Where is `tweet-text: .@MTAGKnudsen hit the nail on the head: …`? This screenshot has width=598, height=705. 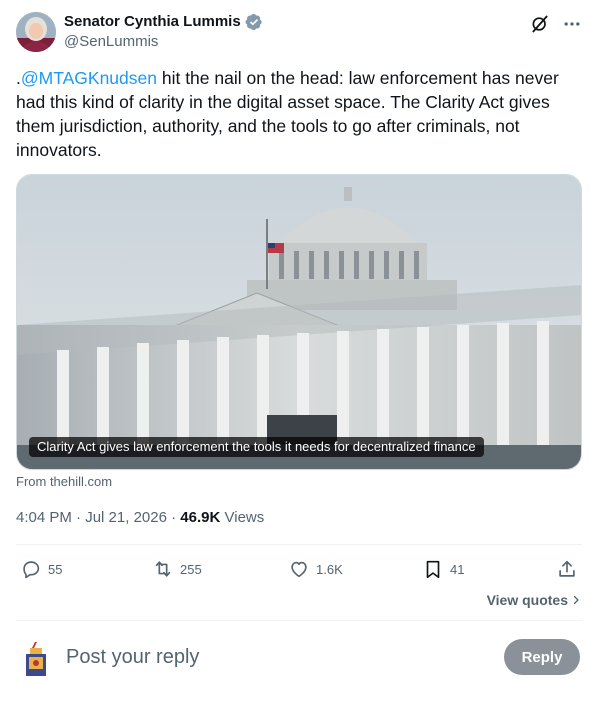
tweet-text: .@MTAGKnudsen hit the nail on the head: … is located at coordinates (299, 114).